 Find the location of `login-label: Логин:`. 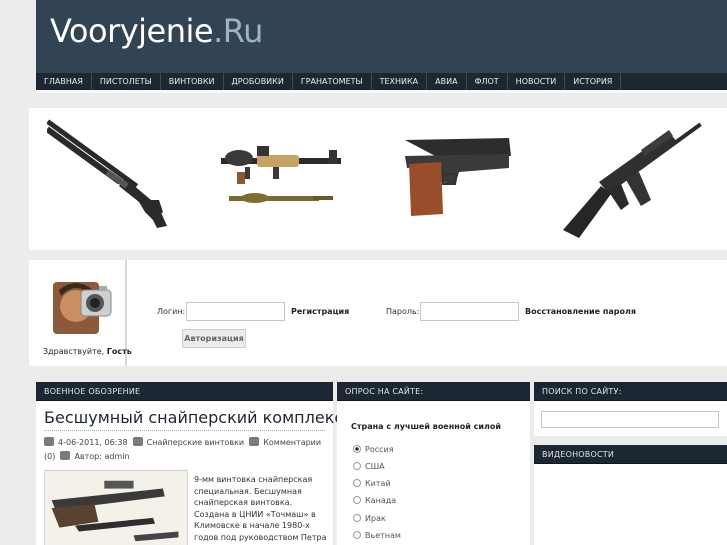

login-label: Логин: is located at coordinates (171, 311).